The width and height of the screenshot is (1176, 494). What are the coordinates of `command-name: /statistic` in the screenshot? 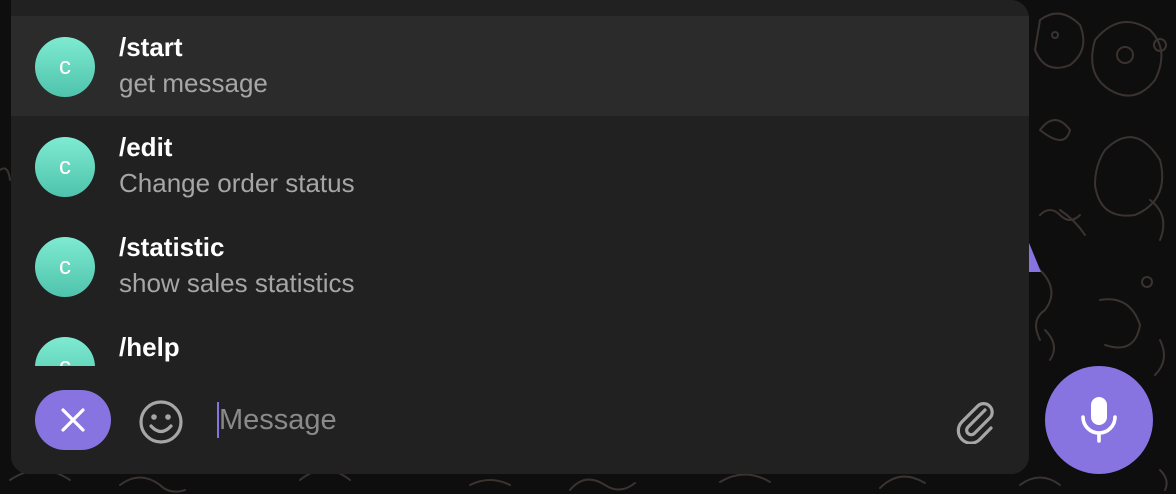 It's located at (172, 247).